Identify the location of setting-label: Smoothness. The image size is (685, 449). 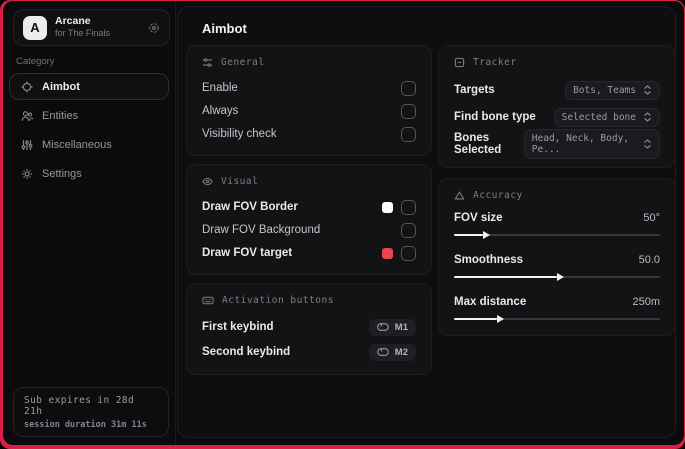
(489, 260).